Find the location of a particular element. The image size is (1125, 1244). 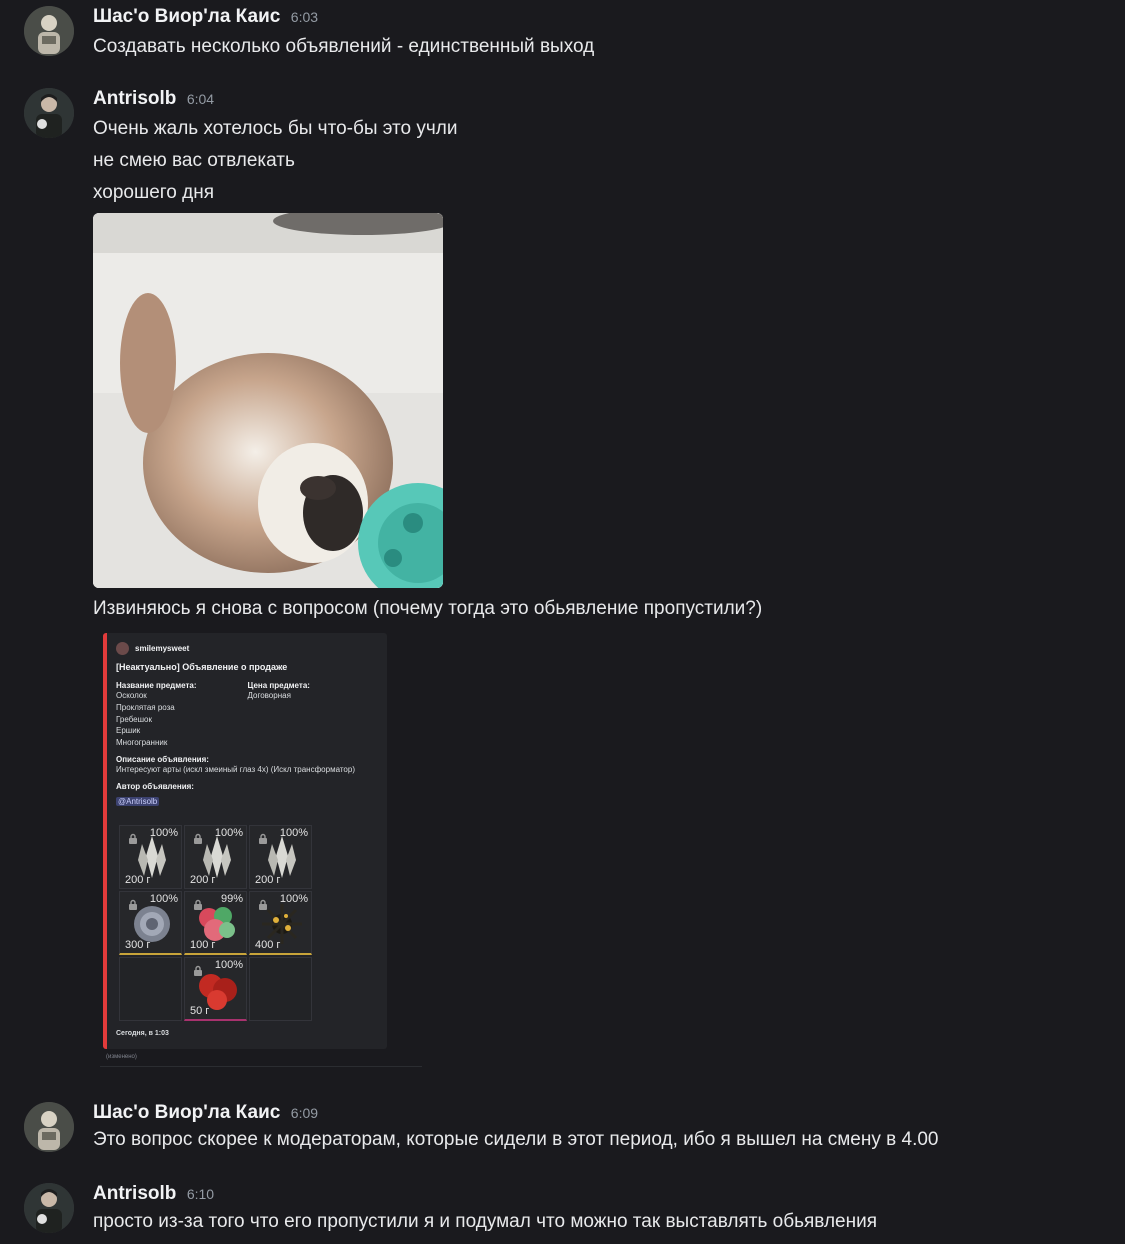

edited-label: (изменено) is located at coordinates (121, 1057).